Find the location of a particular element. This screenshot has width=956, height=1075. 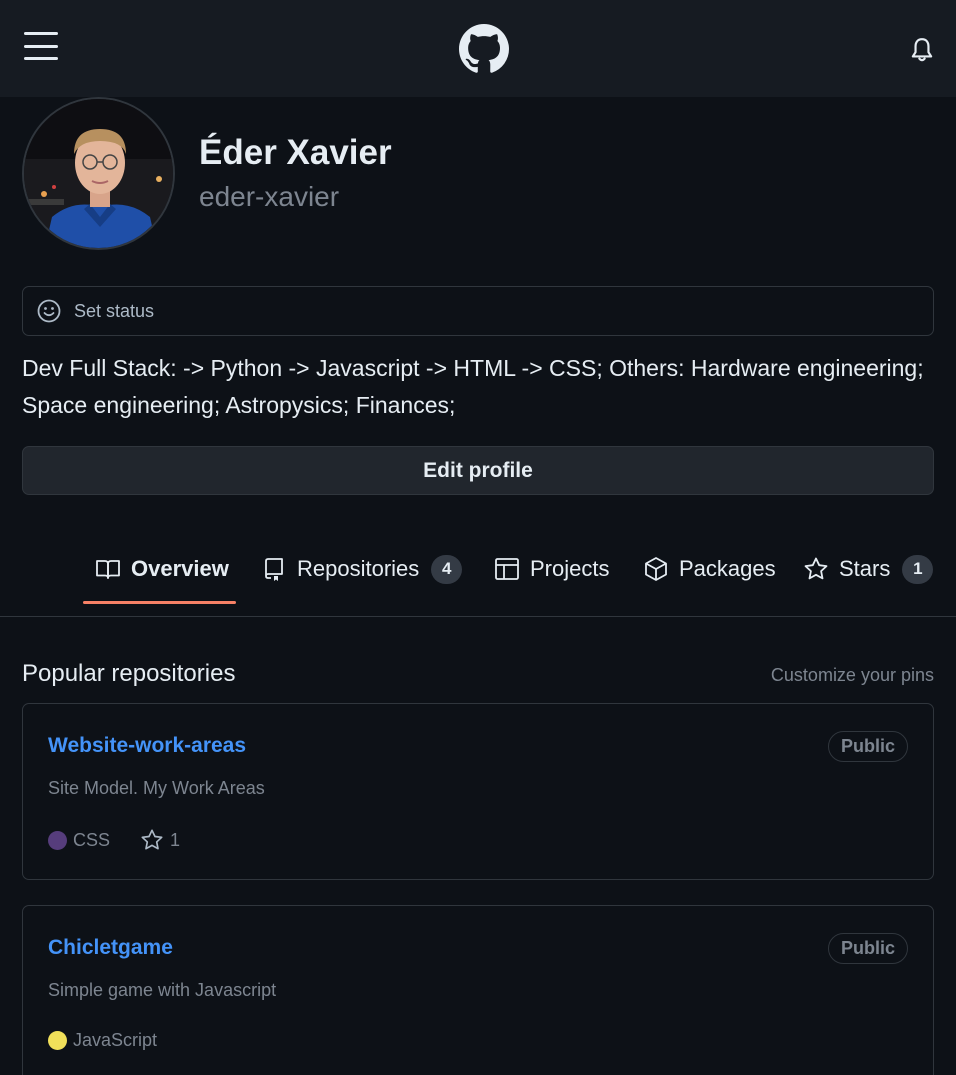

avatar-photo is located at coordinates (98, 173).